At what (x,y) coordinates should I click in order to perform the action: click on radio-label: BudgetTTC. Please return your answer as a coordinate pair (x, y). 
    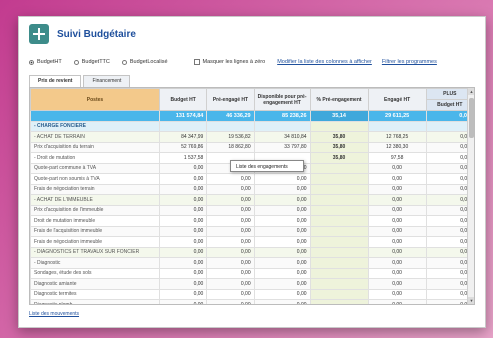
    Looking at the image, I should click on (95, 62).